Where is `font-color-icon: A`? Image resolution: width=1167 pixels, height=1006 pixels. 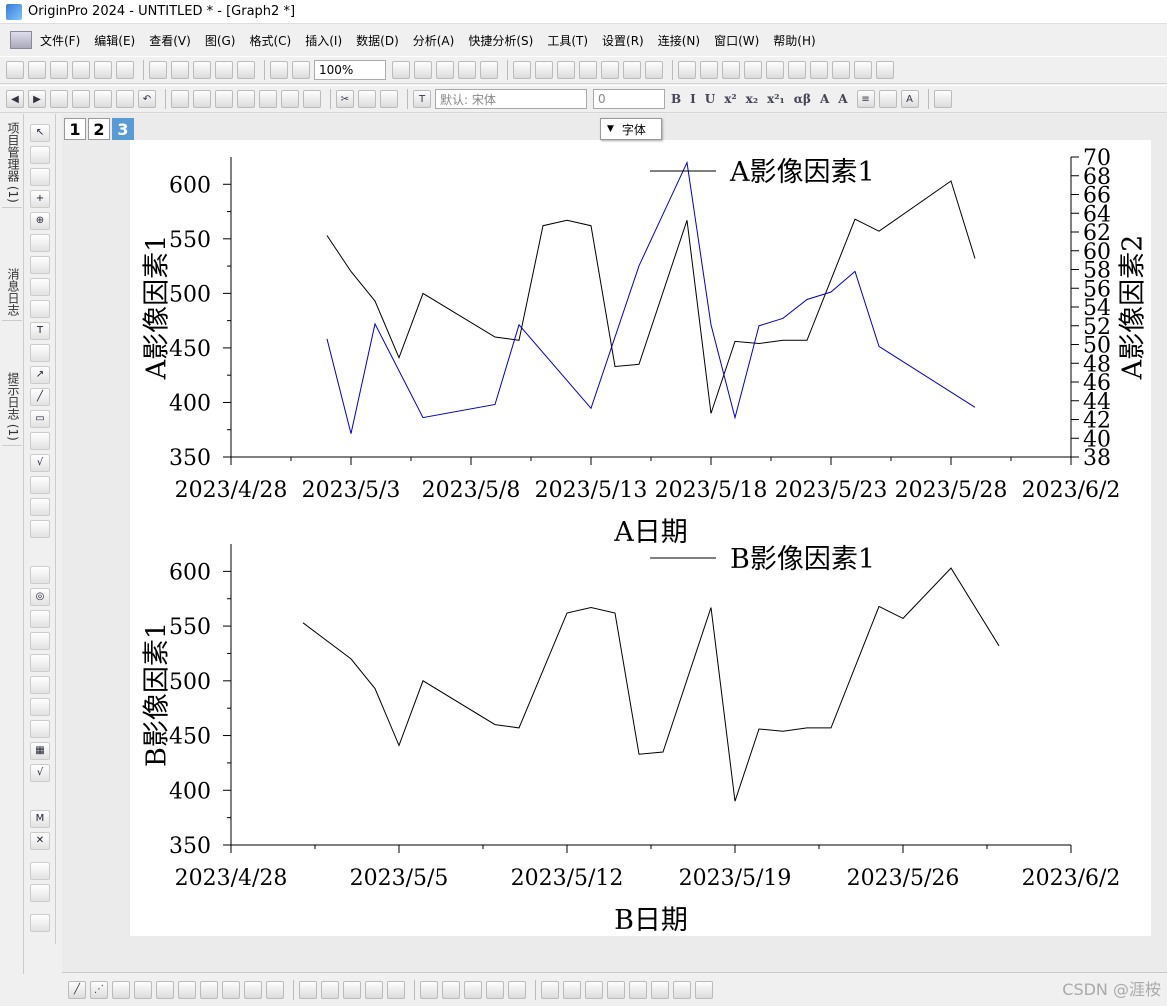 font-color-icon: A is located at coordinates (909, 99).